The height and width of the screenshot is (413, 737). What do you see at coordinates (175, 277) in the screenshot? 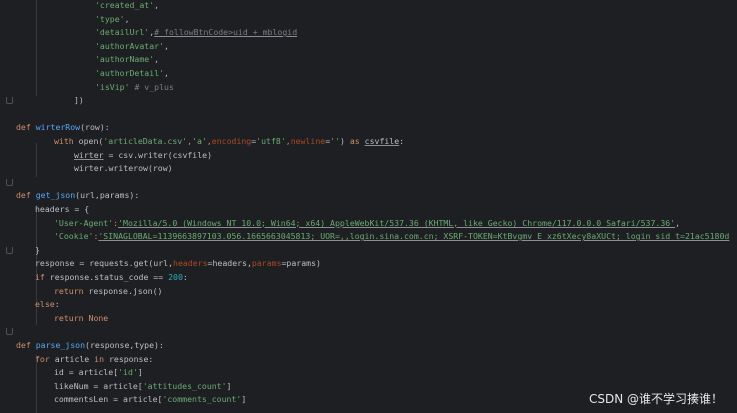
I see `number-token: 200` at bounding box center [175, 277].